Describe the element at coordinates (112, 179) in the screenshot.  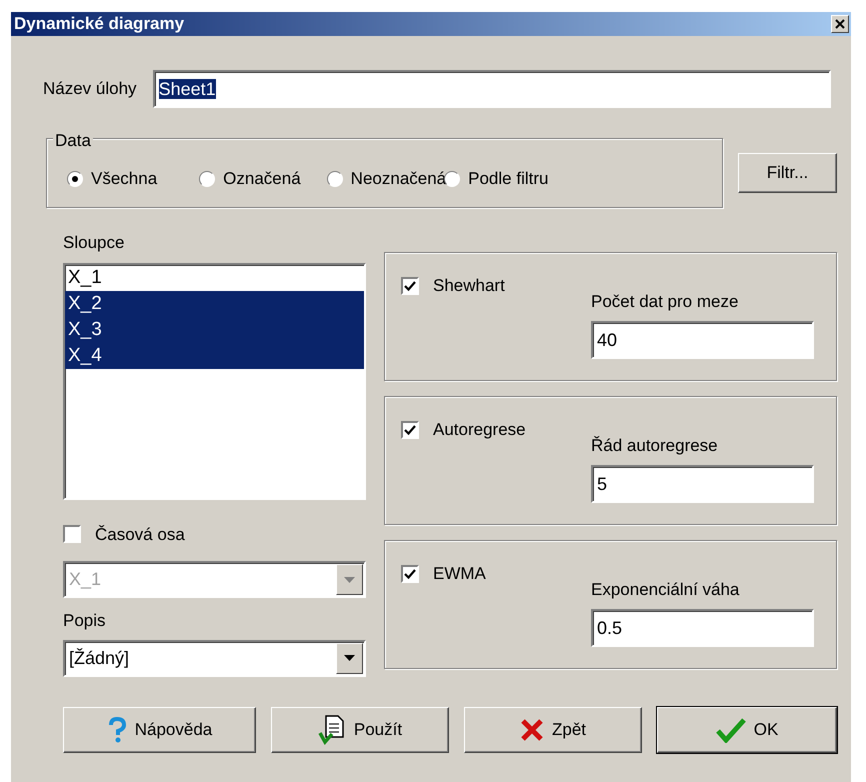
I see `radio-option: Všechna` at that location.